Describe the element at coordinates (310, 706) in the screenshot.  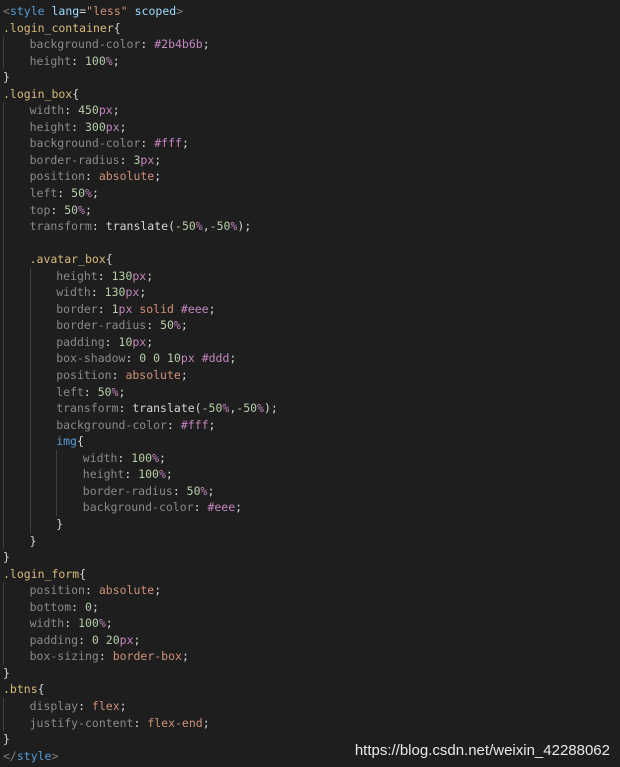
I see `code-line: display: flex;` at that location.